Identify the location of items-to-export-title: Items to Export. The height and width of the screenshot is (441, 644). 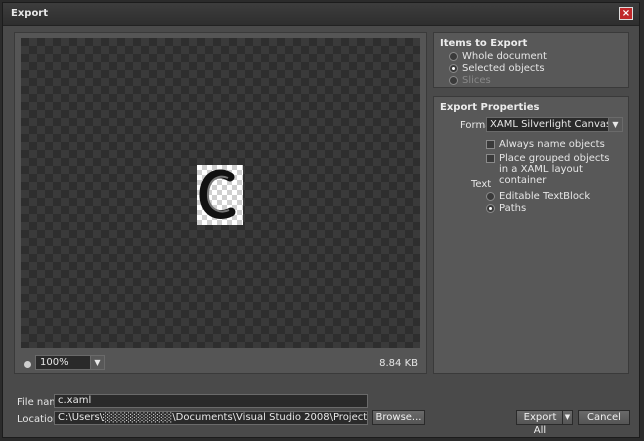
(484, 43).